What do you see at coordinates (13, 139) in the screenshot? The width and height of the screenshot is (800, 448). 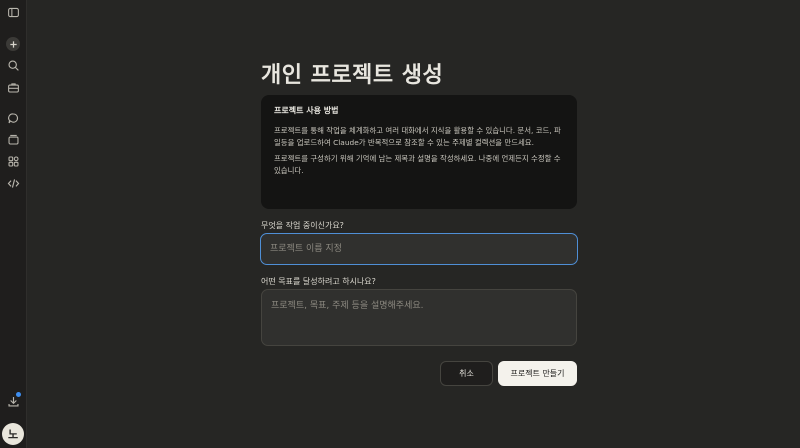 I see `projects-icon` at bounding box center [13, 139].